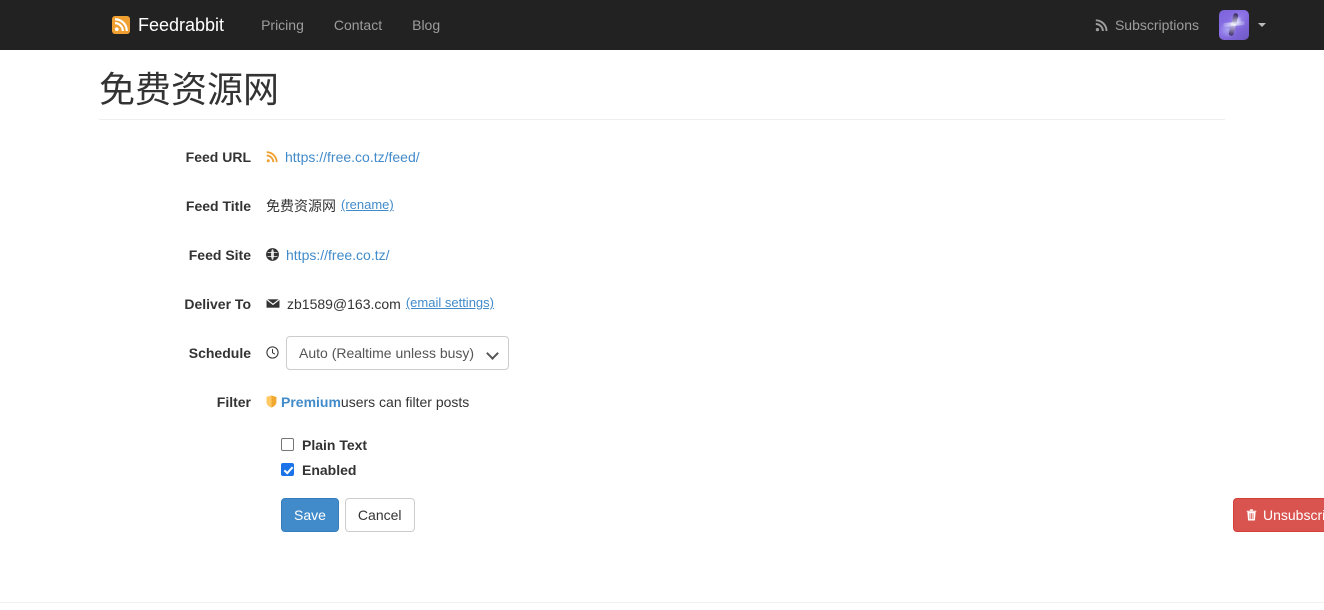  I want to click on nav-link-pricing: Pricing, so click(282, 25).